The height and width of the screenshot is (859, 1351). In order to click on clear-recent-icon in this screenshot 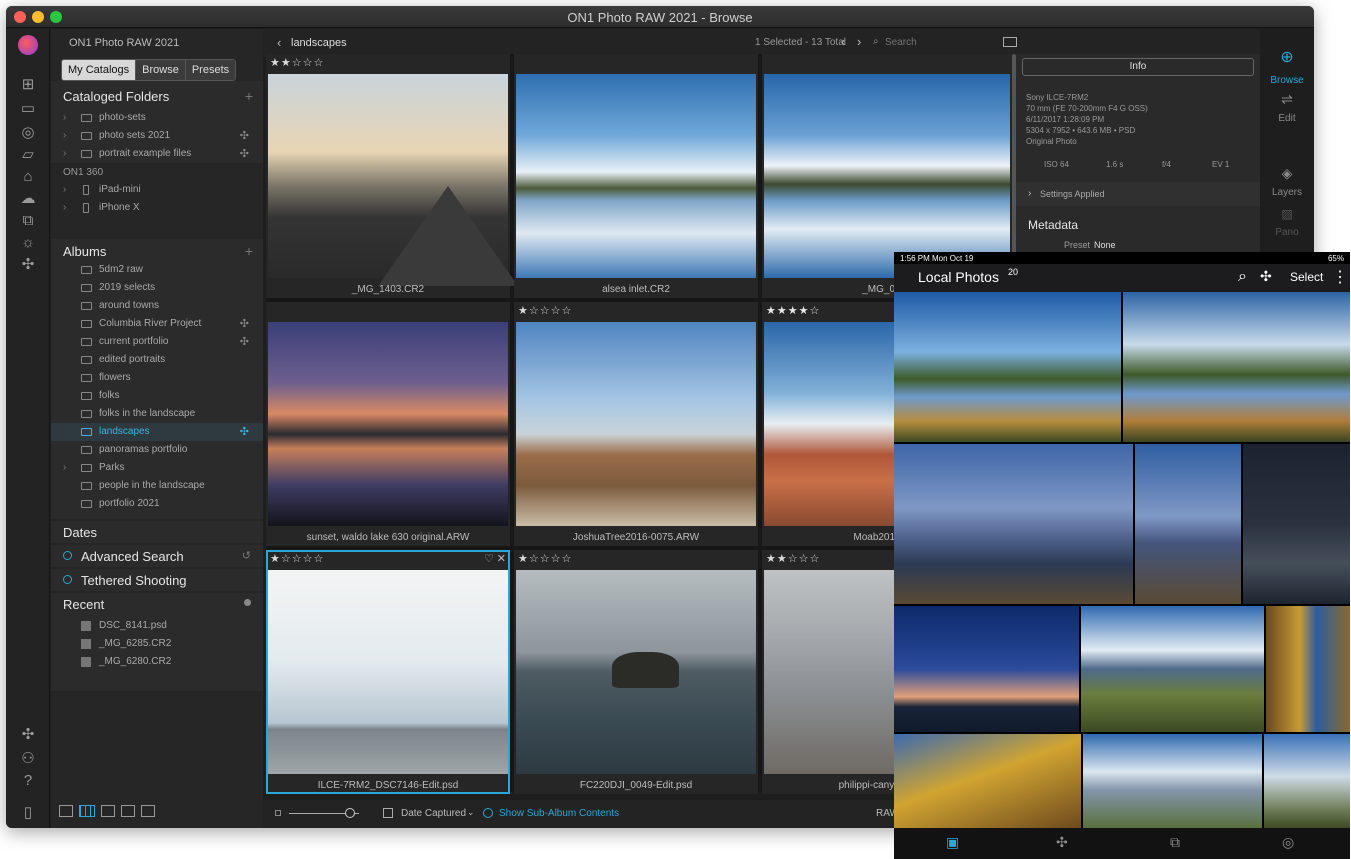, I will do `click(247, 602)`.